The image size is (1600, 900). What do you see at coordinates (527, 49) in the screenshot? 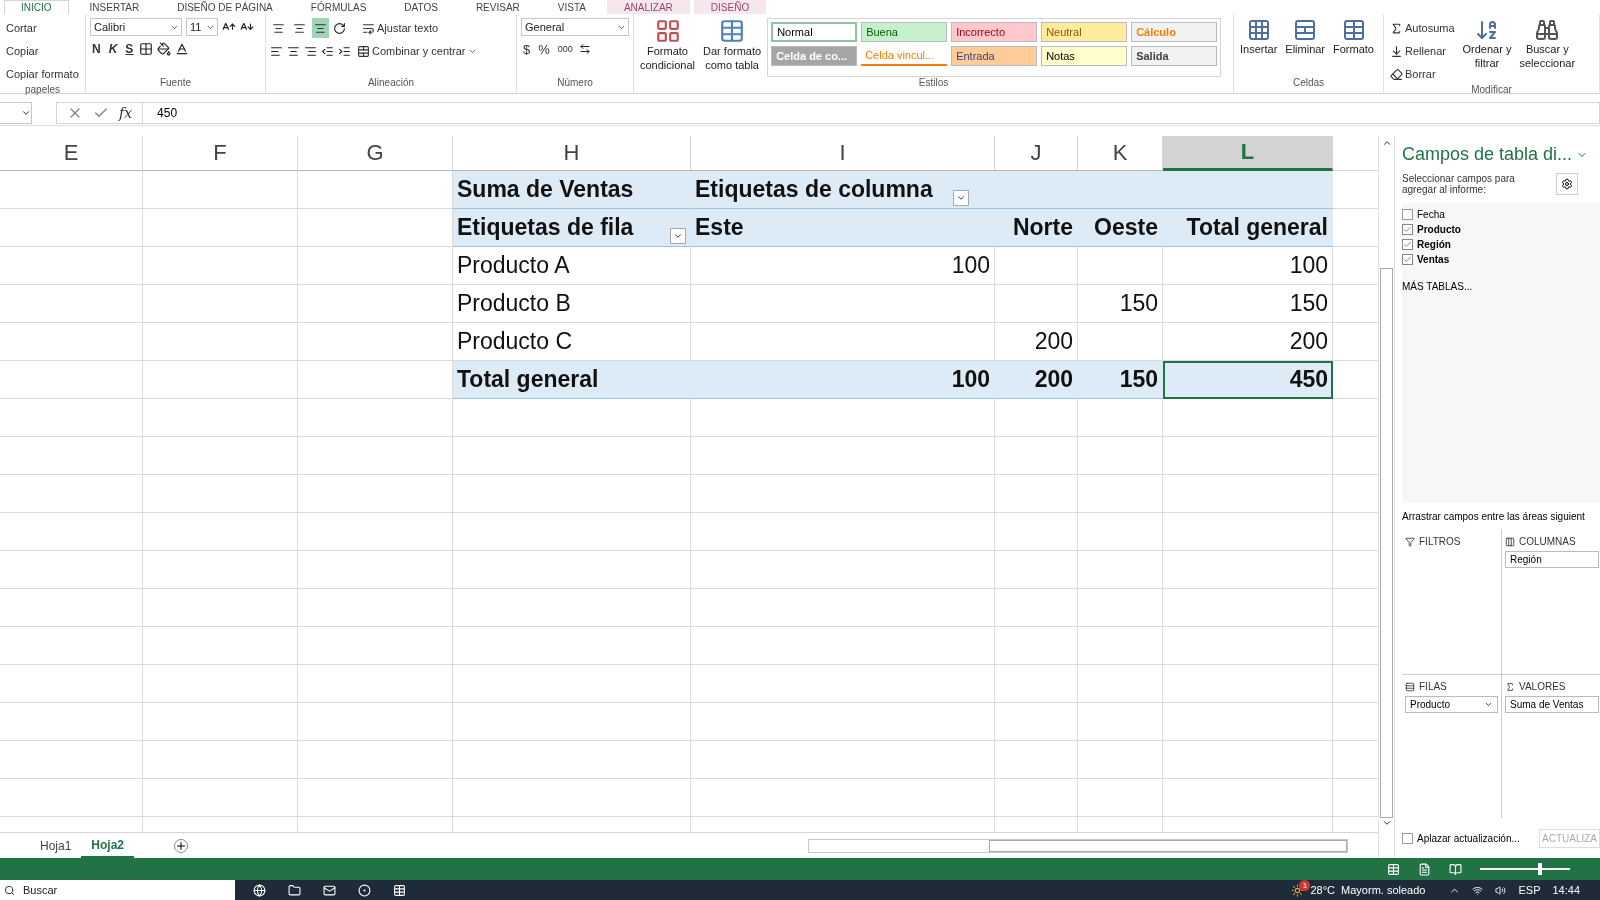
I see `number-format-button: $` at bounding box center [527, 49].